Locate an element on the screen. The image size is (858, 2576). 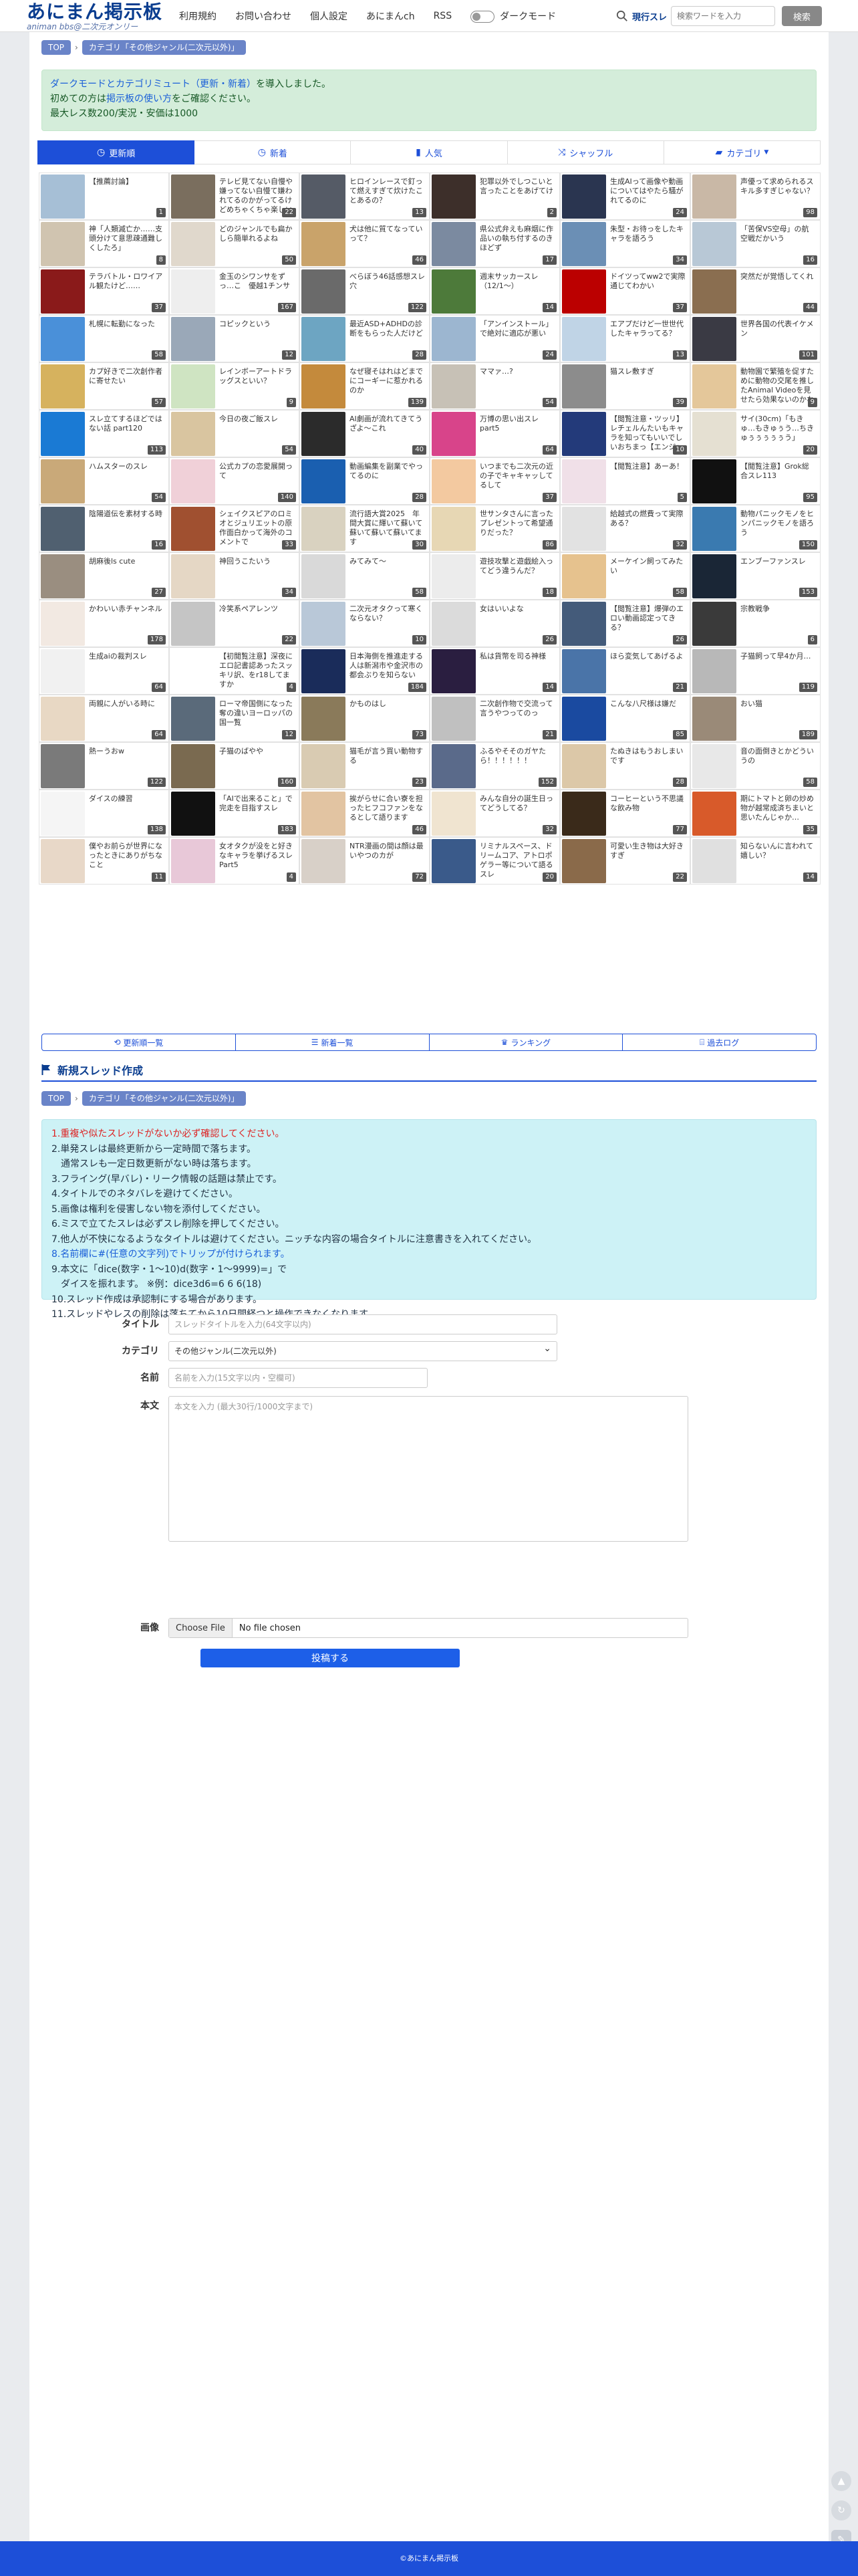
thread-card: 世界各国の代表イケメン 101 is located at coordinates (756, 338).